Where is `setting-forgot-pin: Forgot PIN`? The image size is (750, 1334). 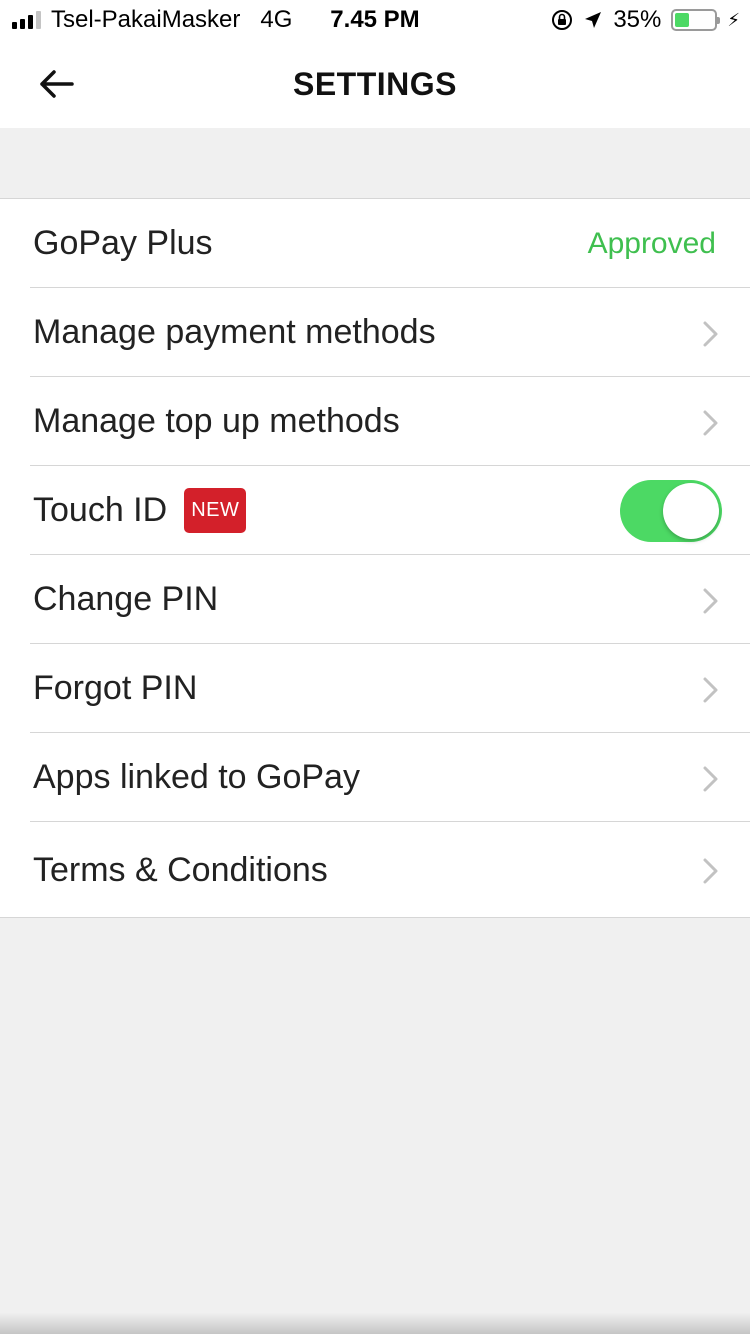
setting-forgot-pin: Forgot PIN is located at coordinates (375, 688).